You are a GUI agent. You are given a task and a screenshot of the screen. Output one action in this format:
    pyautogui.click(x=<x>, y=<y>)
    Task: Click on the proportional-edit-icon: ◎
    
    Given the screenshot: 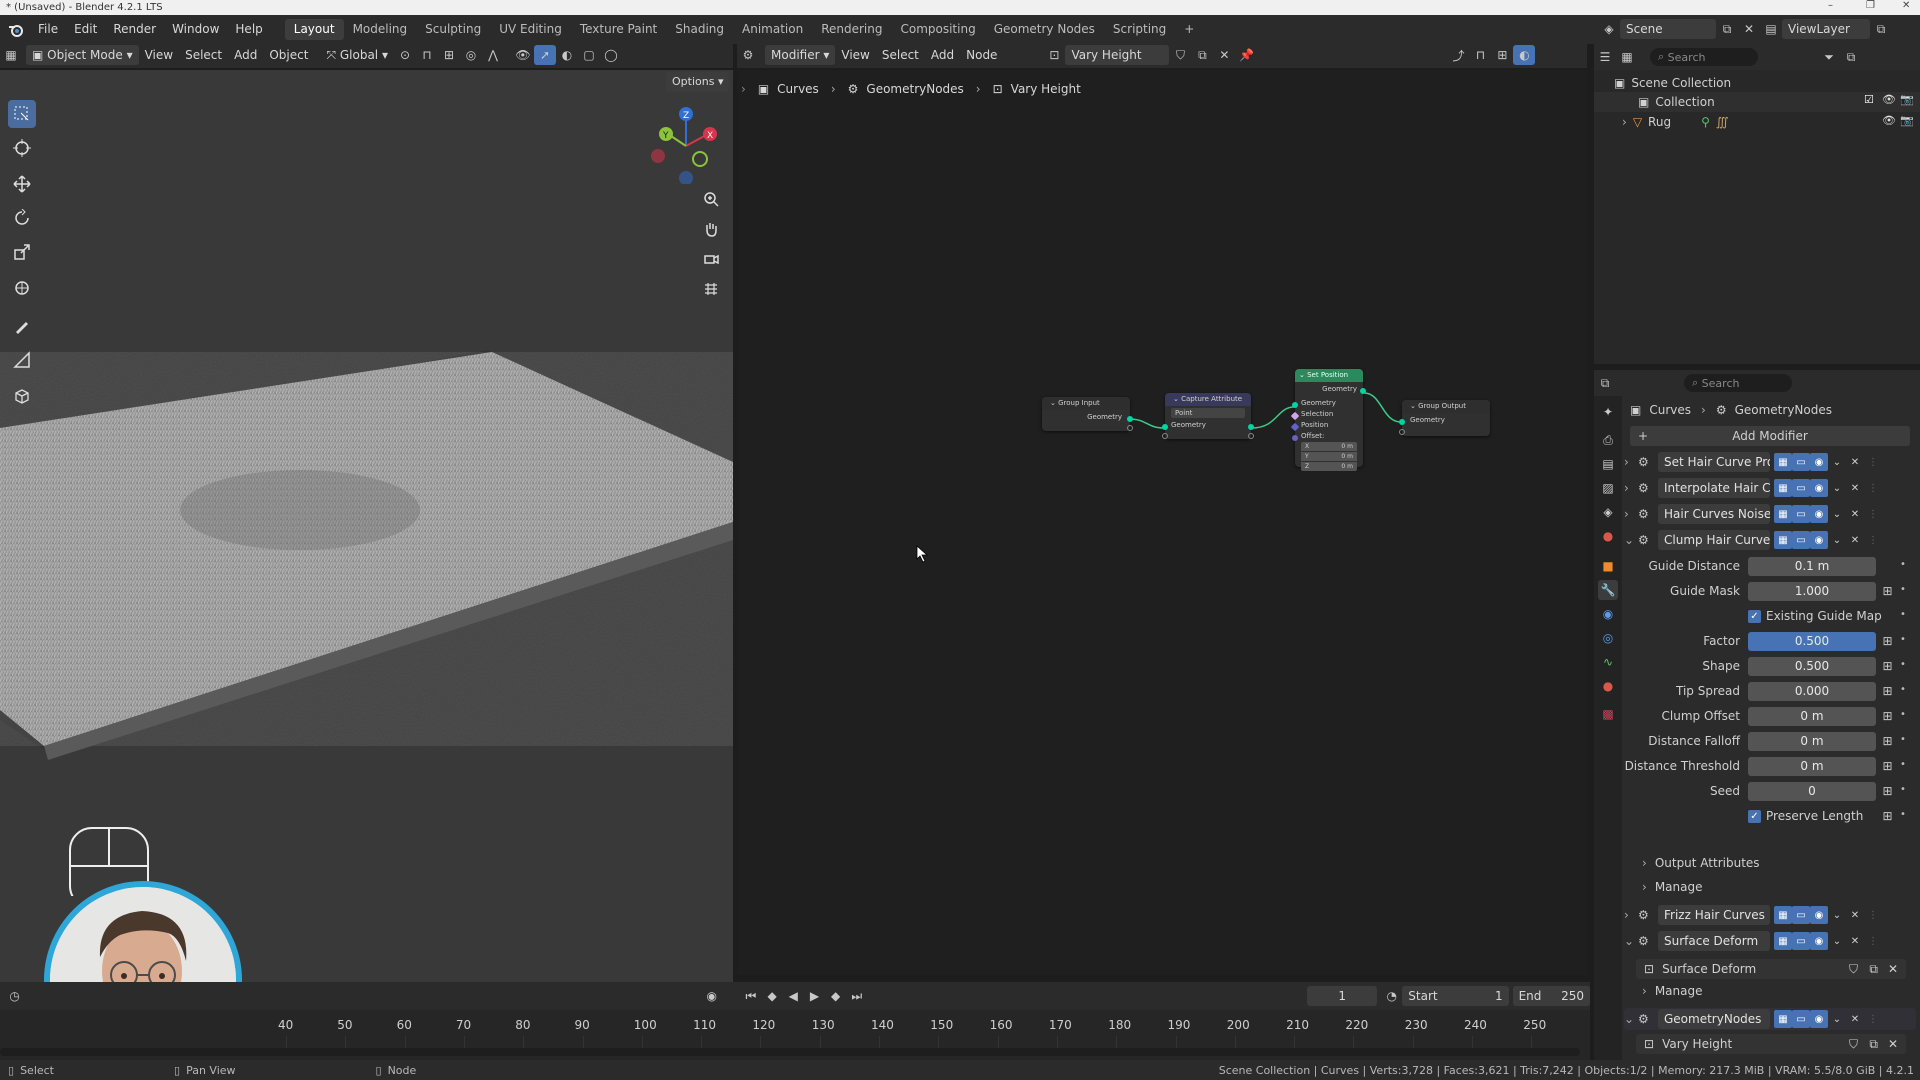 What is the action you would take?
    pyautogui.click(x=471, y=55)
    